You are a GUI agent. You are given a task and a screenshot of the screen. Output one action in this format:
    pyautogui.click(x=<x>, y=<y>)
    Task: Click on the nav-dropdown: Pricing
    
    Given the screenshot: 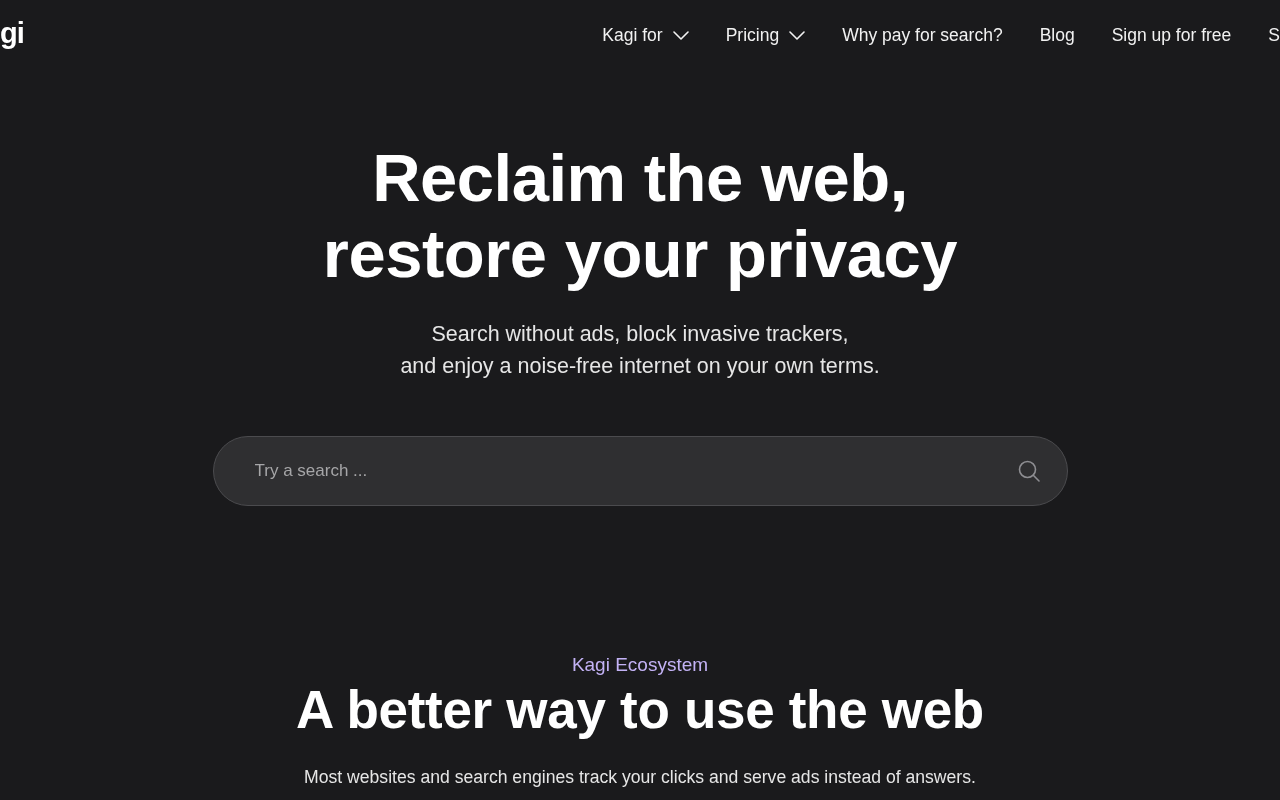 What is the action you would take?
    pyautogui.click(x=765, y=35)
    